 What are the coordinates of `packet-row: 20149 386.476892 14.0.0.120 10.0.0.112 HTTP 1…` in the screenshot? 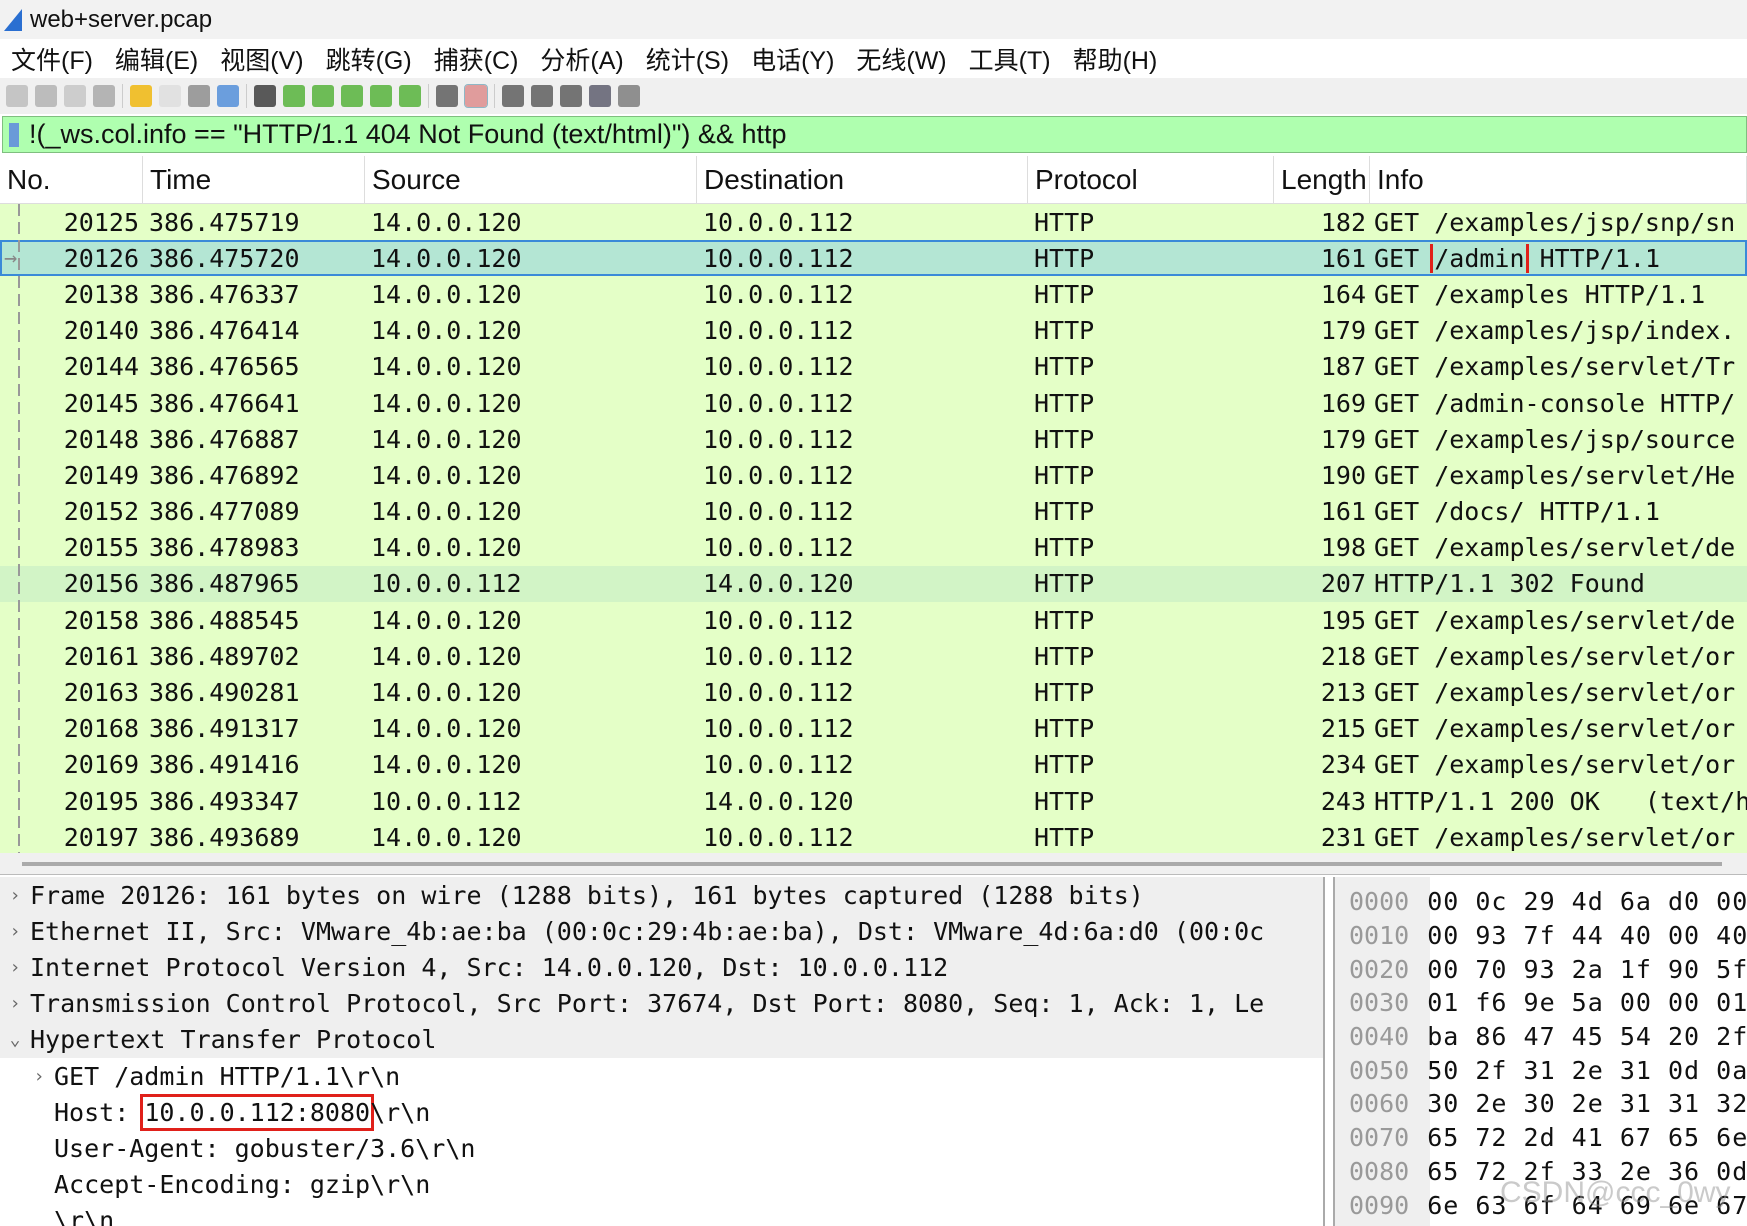 It's located at (873, 475).